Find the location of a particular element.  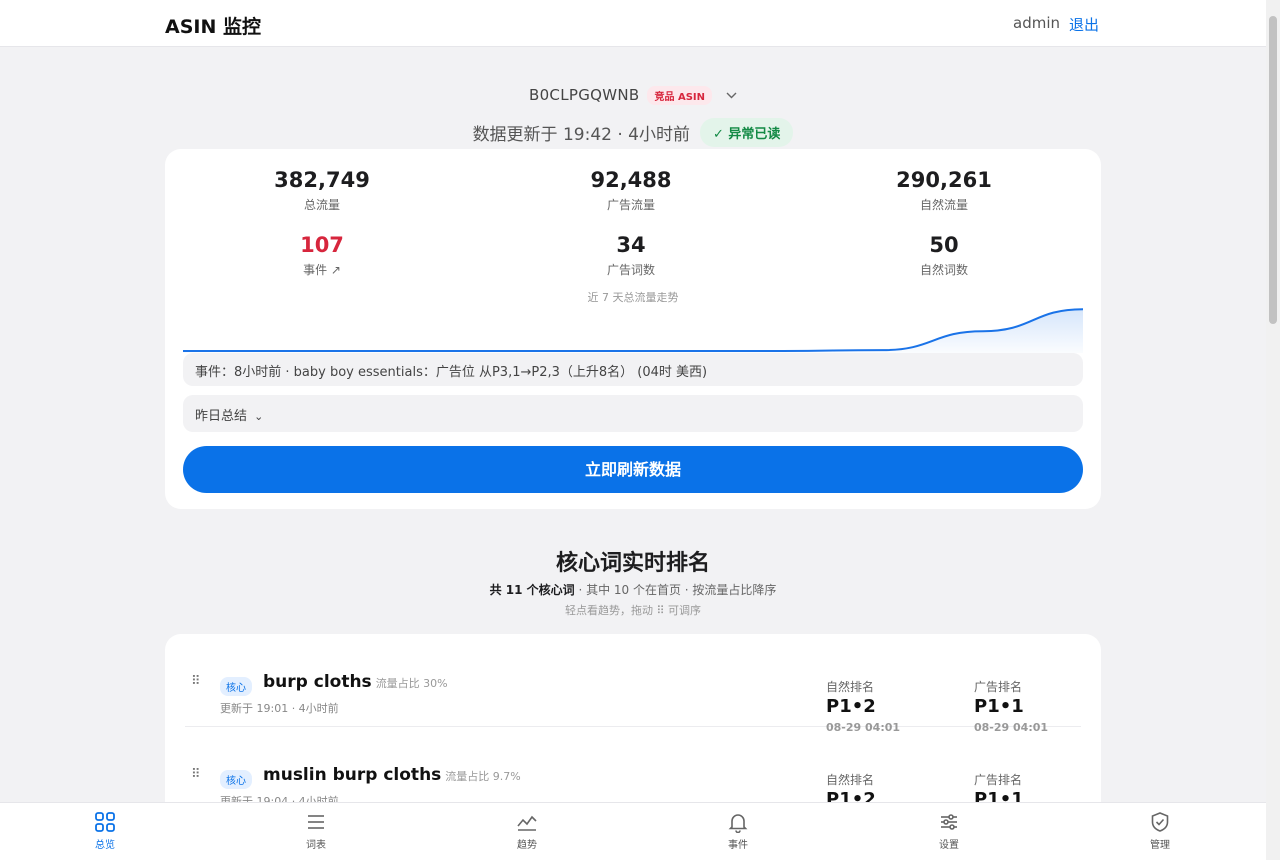

nav-label: 总览 is located at coordinates (105, 845).